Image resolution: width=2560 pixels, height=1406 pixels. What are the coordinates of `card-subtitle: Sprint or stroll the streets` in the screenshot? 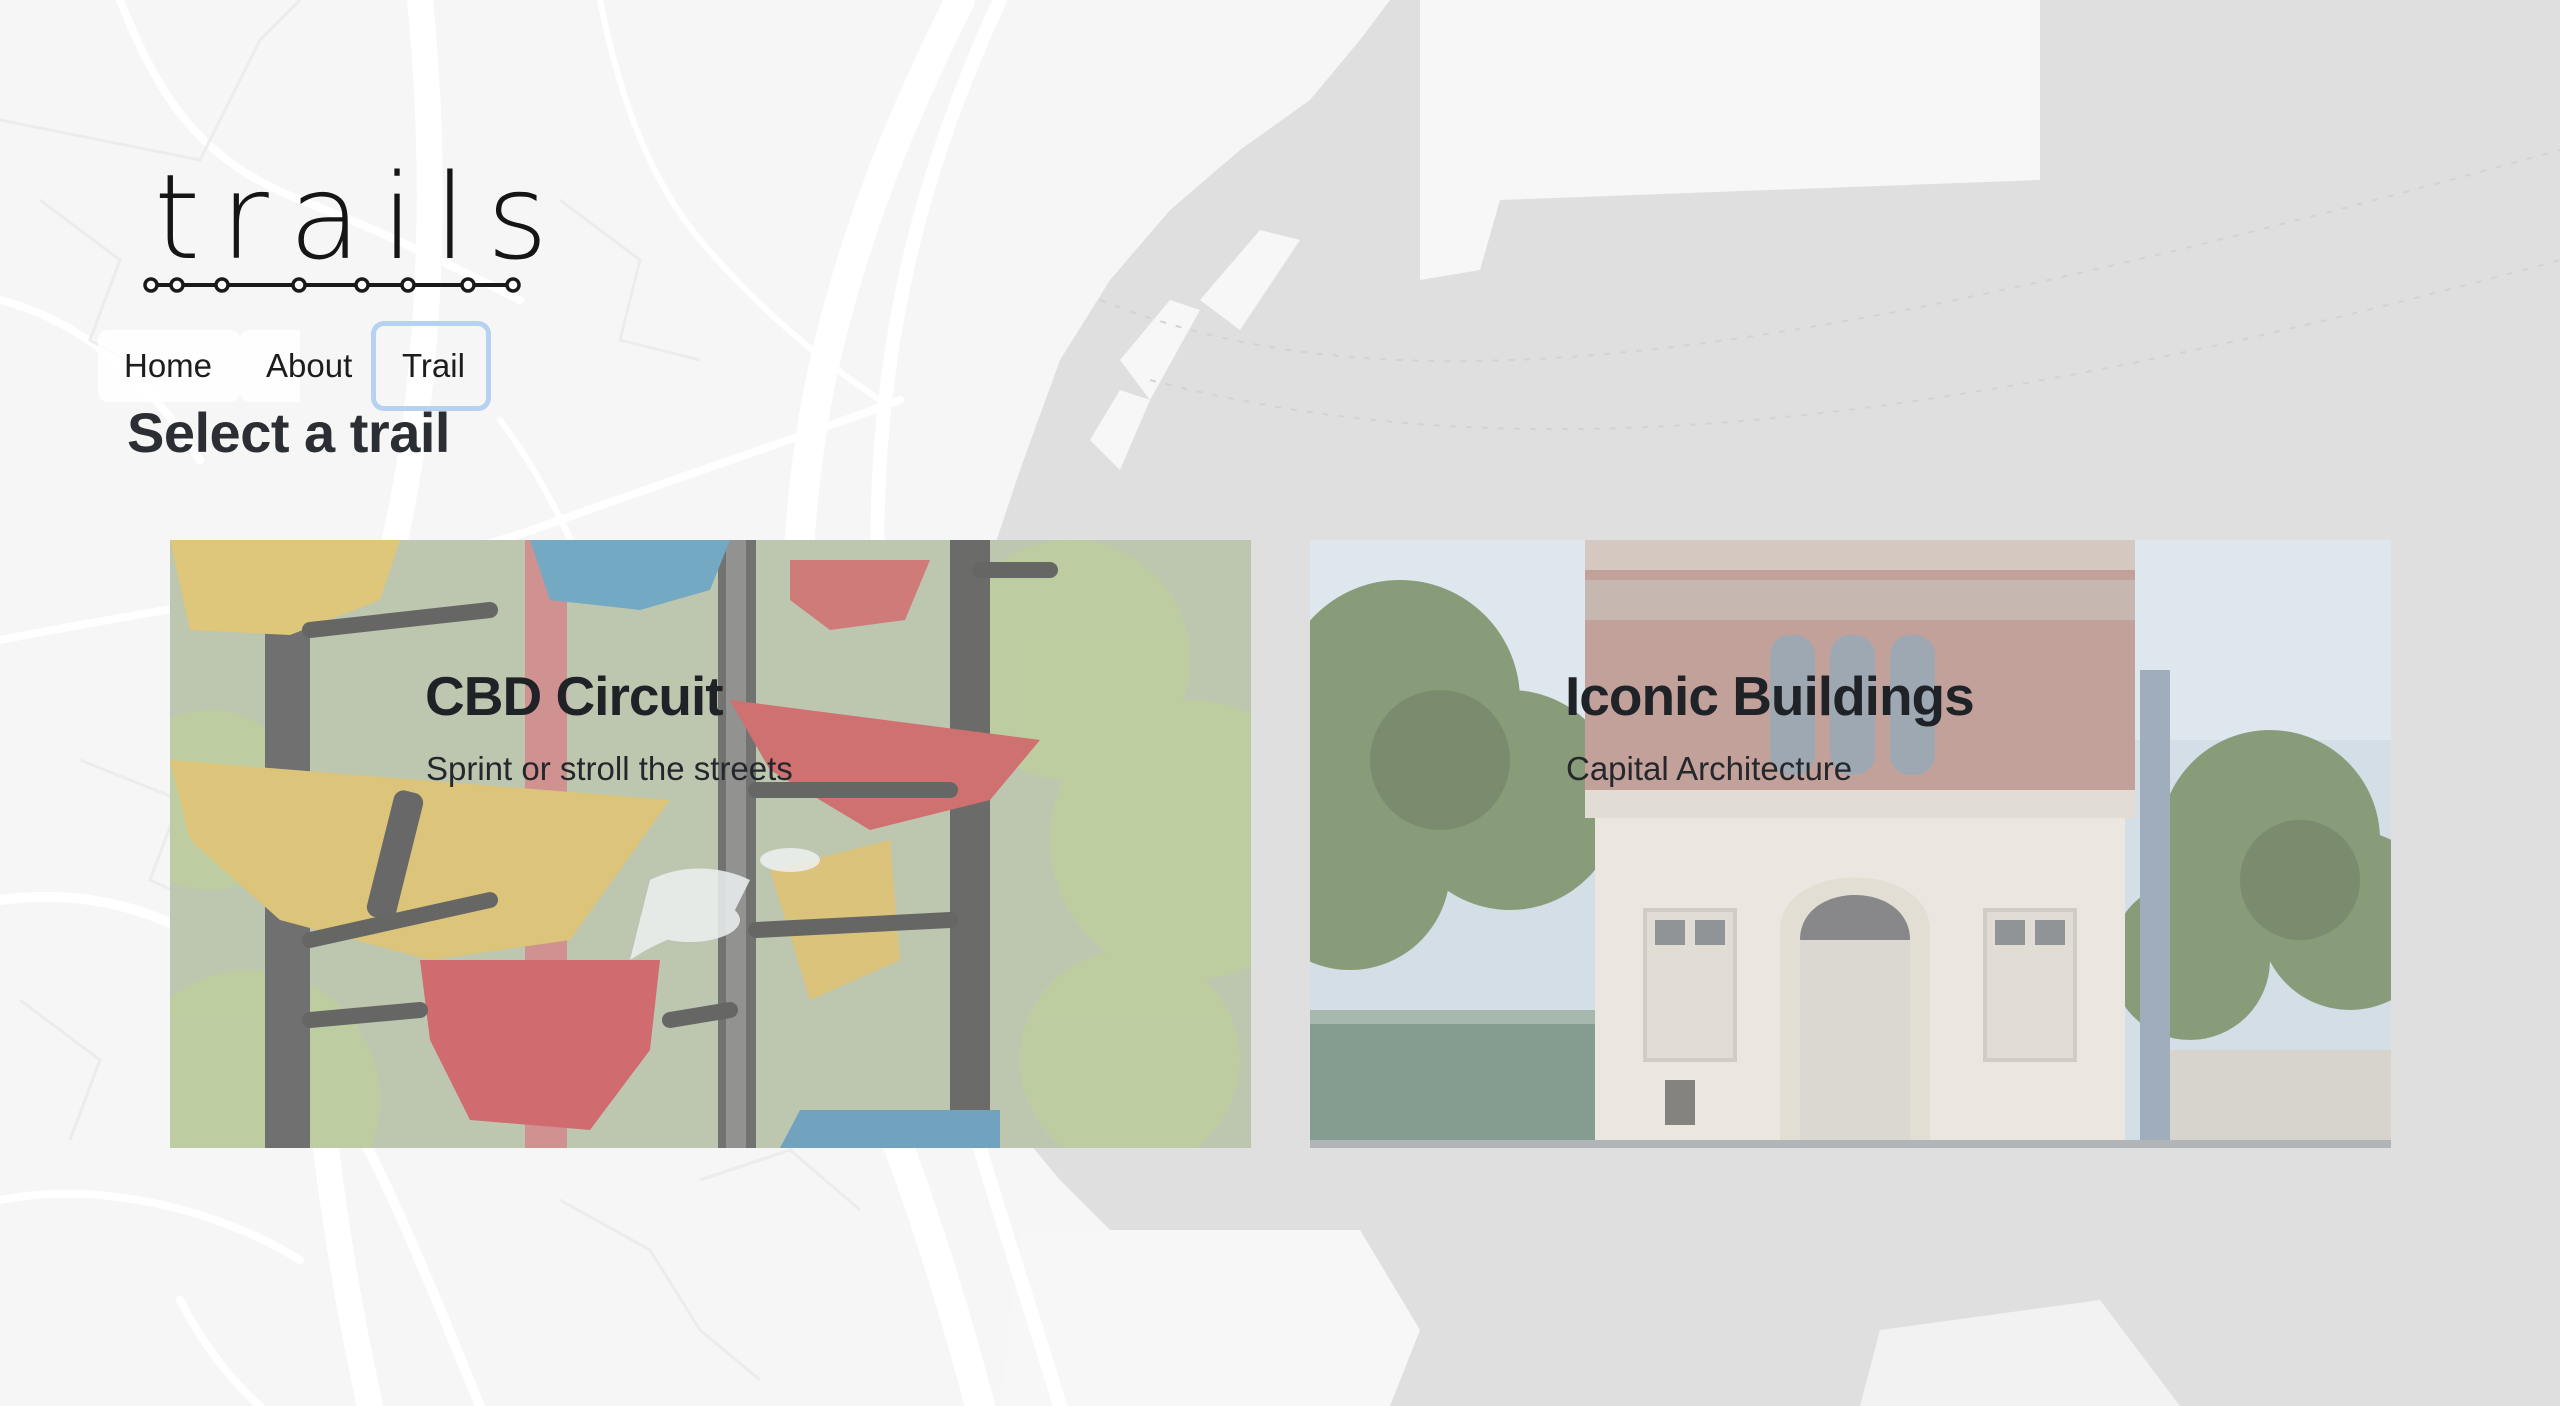 It's located at (609, 768).